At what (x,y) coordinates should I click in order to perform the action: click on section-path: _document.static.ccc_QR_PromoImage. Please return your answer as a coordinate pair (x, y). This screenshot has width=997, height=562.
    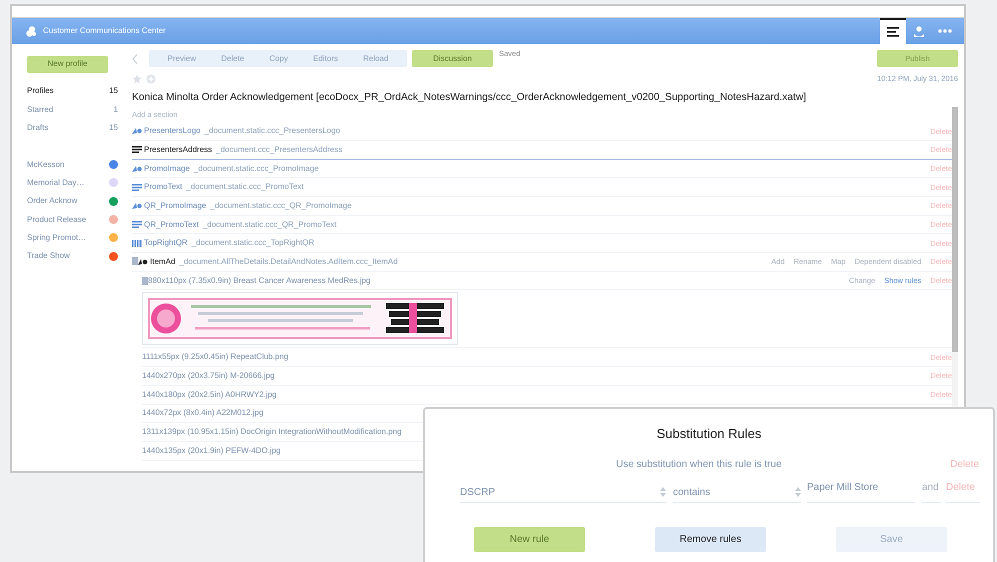
    Looking at the image, I should click on (281, 206).